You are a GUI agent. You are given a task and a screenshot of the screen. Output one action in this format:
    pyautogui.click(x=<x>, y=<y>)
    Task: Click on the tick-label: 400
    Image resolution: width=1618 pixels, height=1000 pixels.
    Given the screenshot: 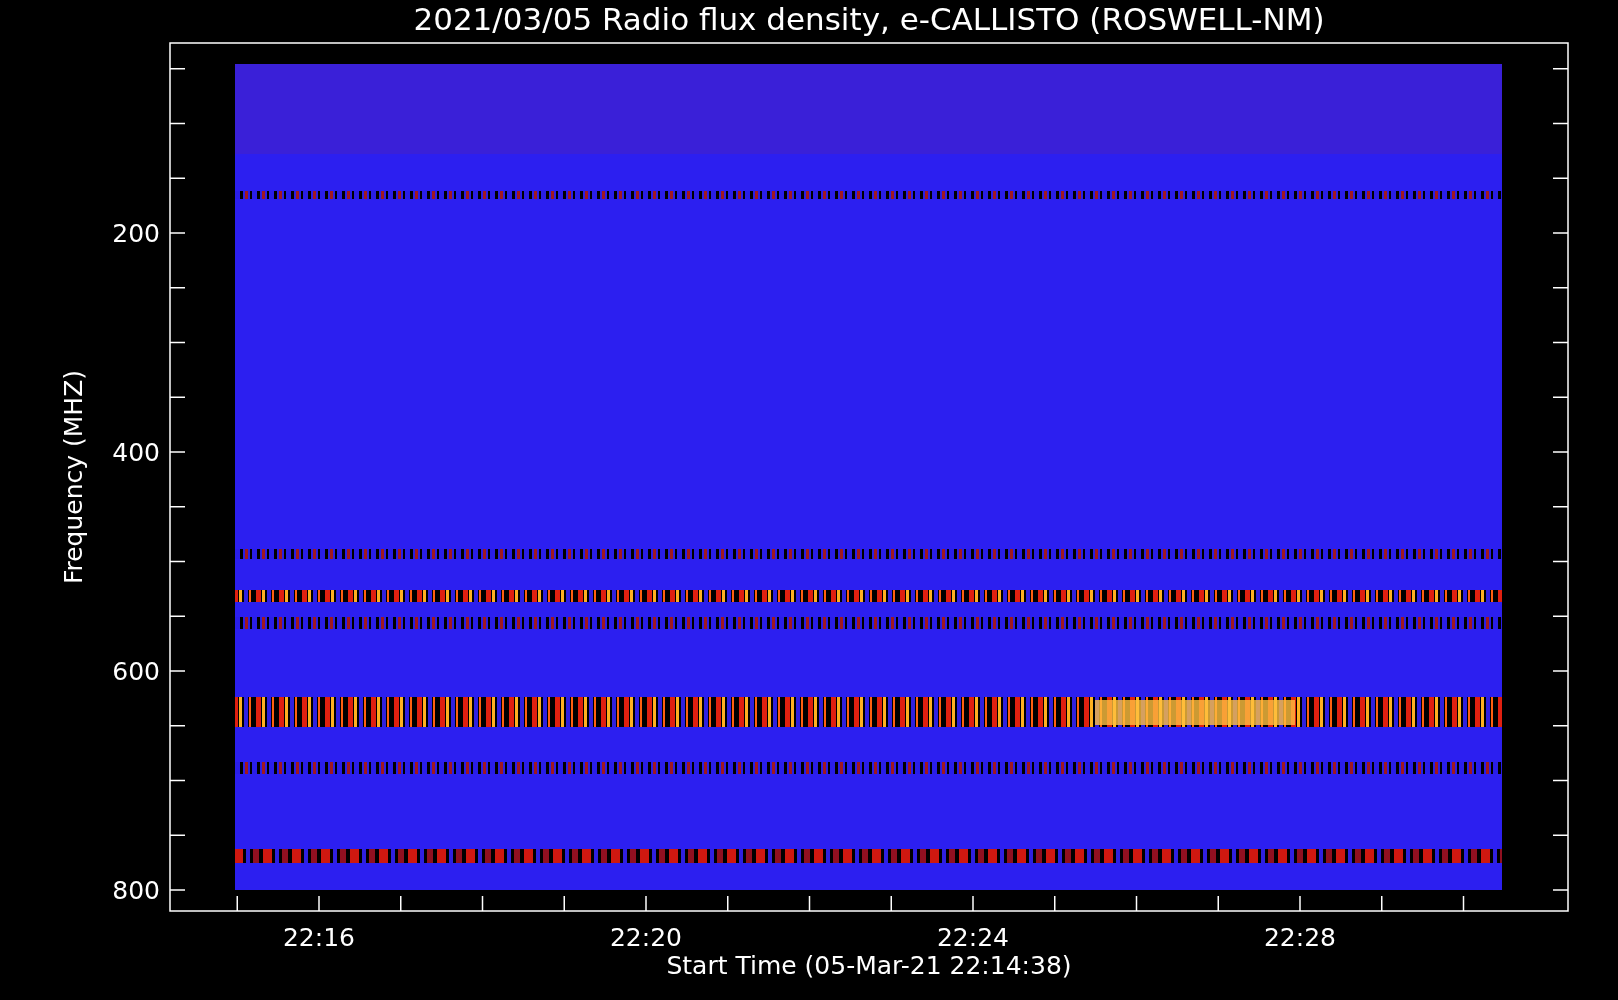 What is the action you would take?
    pyautogui.click(x=136, y=452)
    